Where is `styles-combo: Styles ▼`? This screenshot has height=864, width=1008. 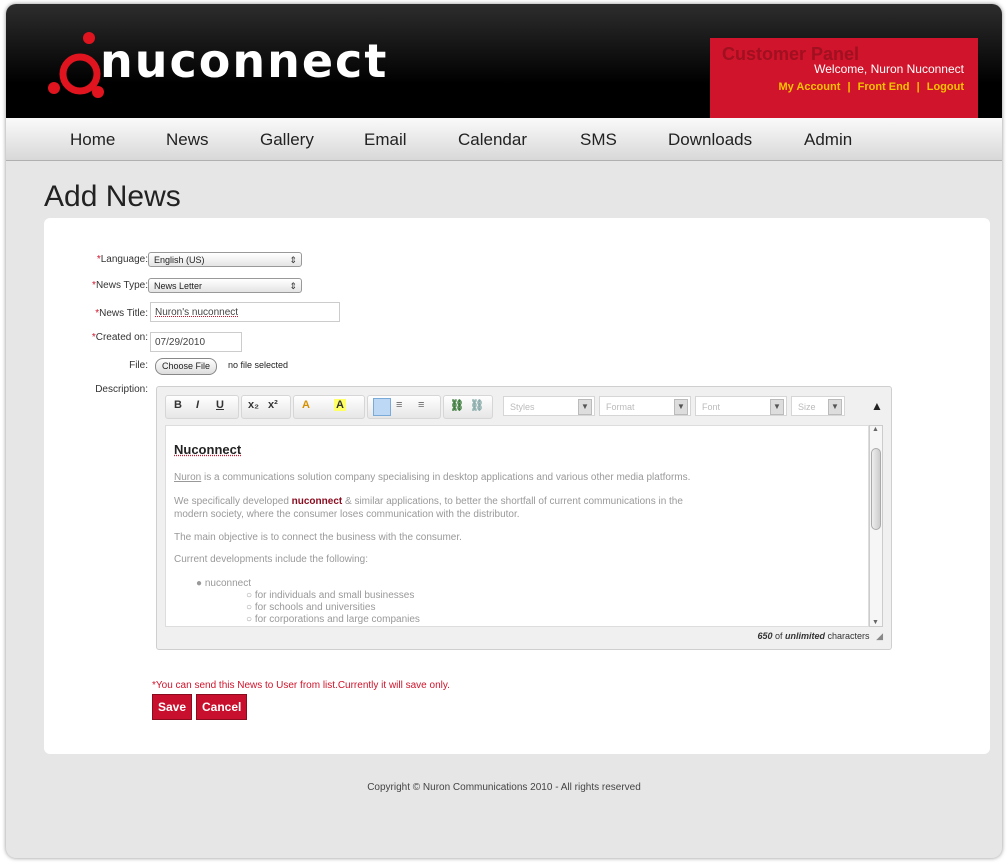
styles-combo: Styles ▼ is located at coordinates (549, 406).